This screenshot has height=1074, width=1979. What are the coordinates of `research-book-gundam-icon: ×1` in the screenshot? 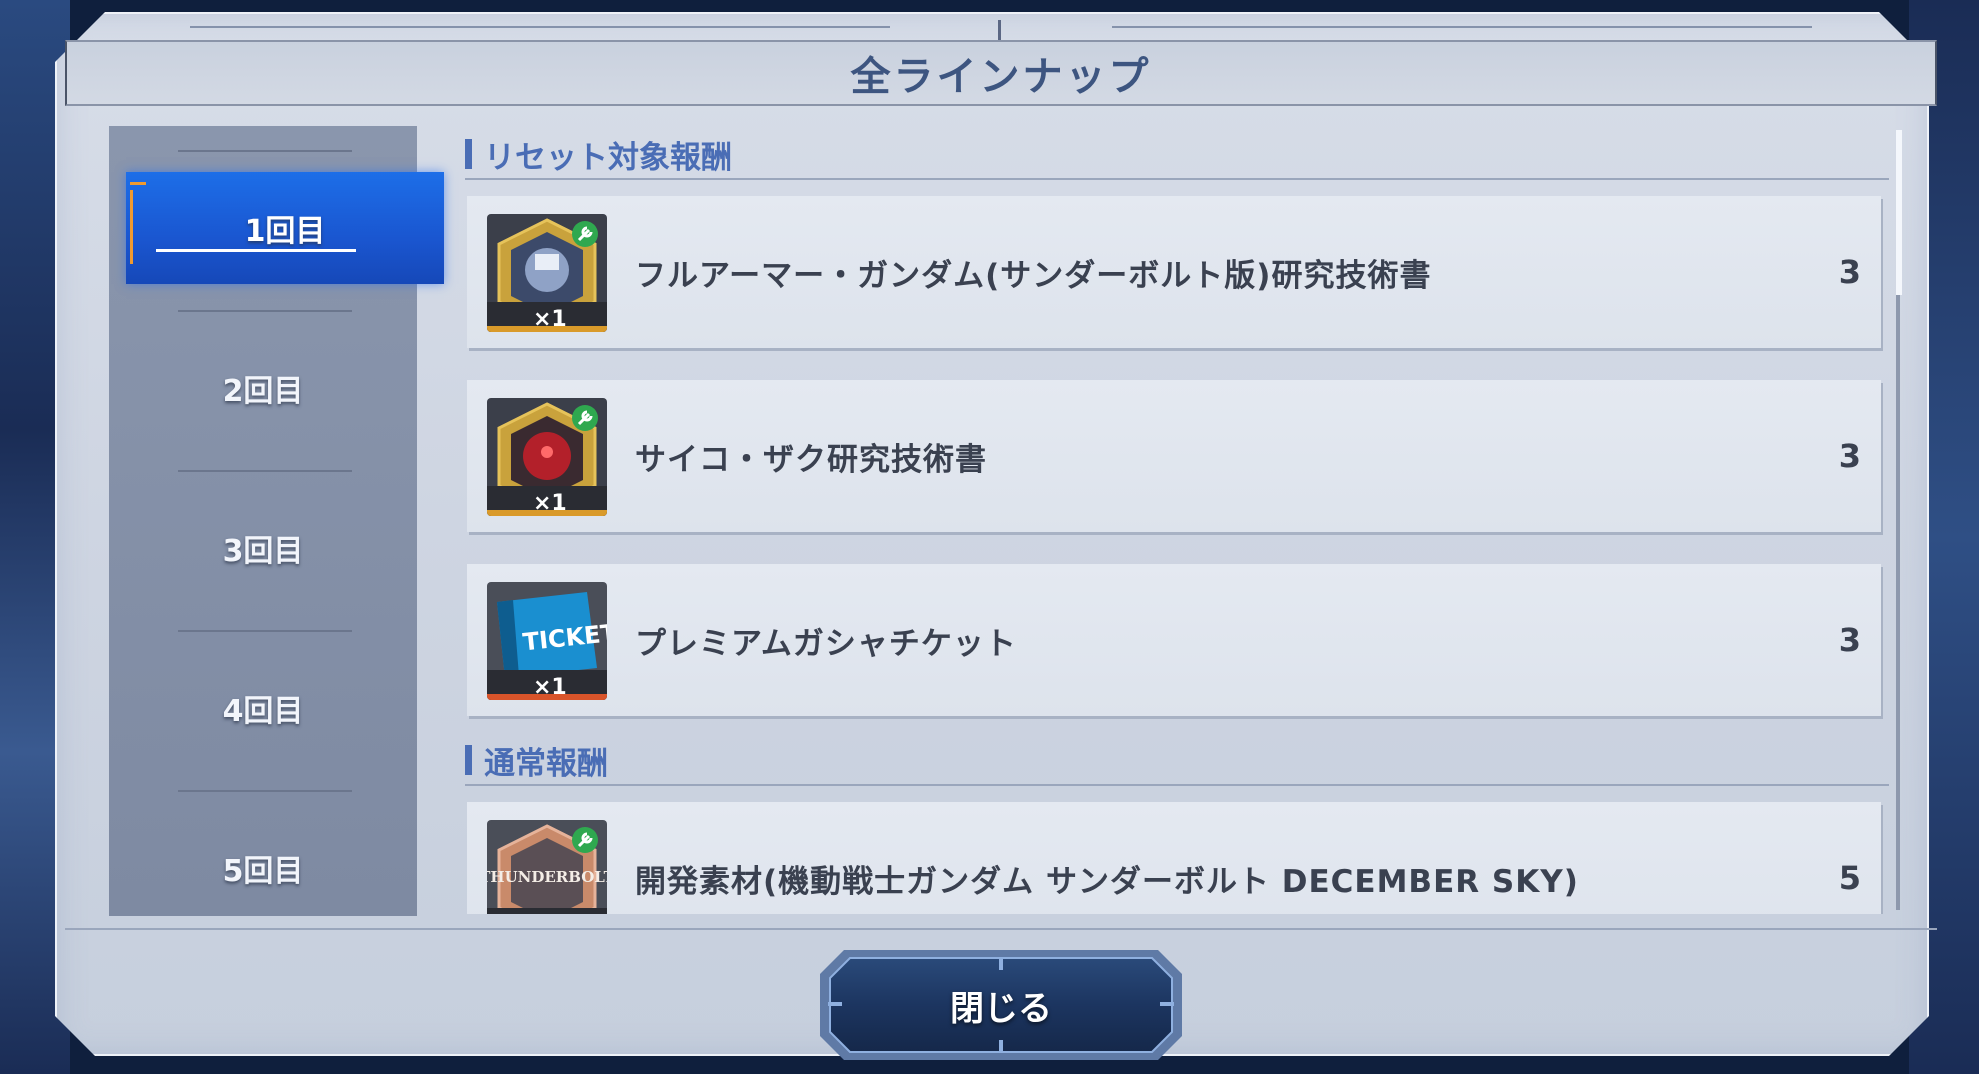 It's located at (547, 273).